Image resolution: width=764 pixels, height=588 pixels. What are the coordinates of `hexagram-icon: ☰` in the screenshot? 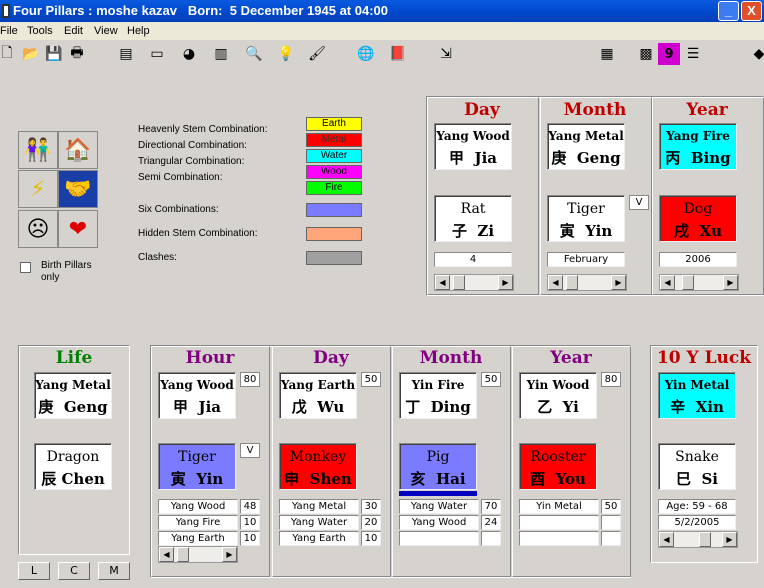 It's located at (693, 54).